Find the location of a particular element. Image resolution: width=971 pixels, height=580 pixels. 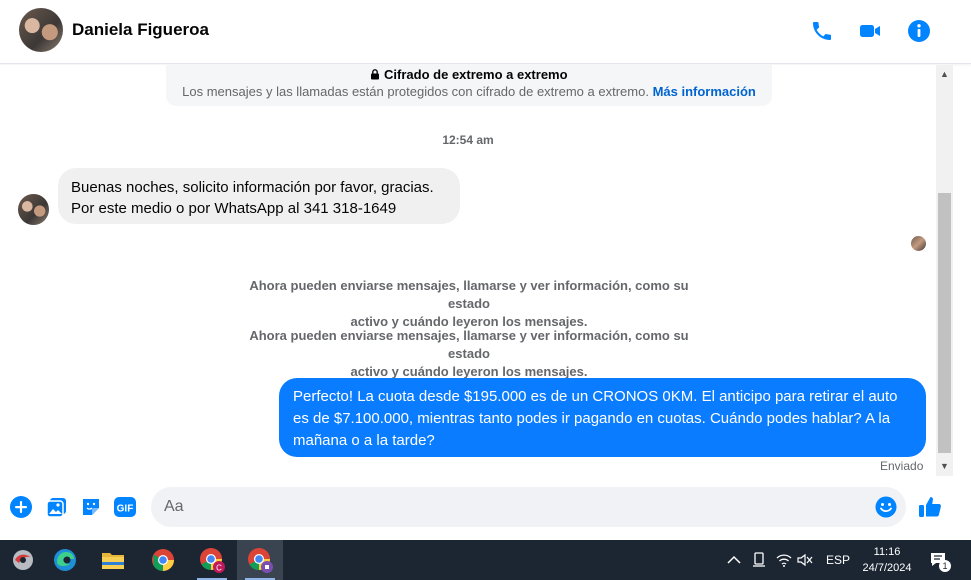

gif-icon: GIF is located at coordinates (125, 507).